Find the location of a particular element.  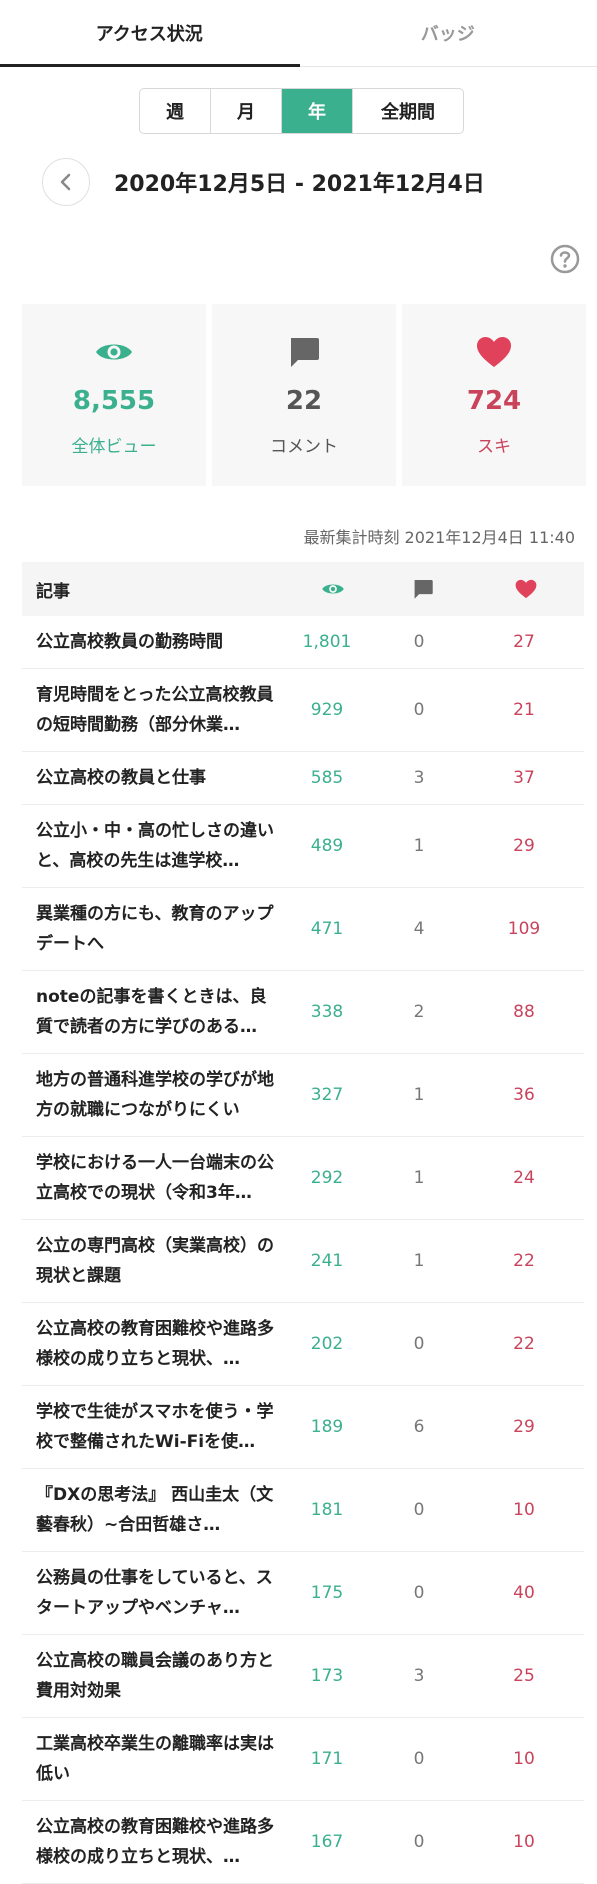

table-header: 記事 is located at coordinates (303, 589).